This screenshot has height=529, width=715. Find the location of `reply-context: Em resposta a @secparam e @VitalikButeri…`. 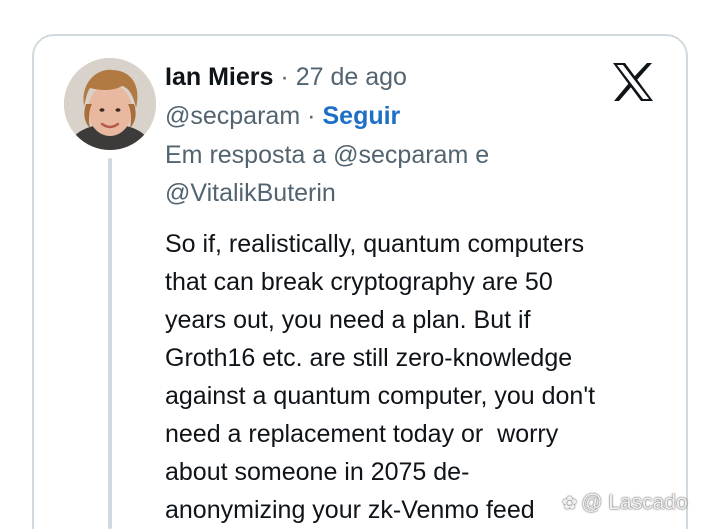

reply-context: Em resposta a @secparam e @VitalikButeri… is located at coordinates (415, 174).